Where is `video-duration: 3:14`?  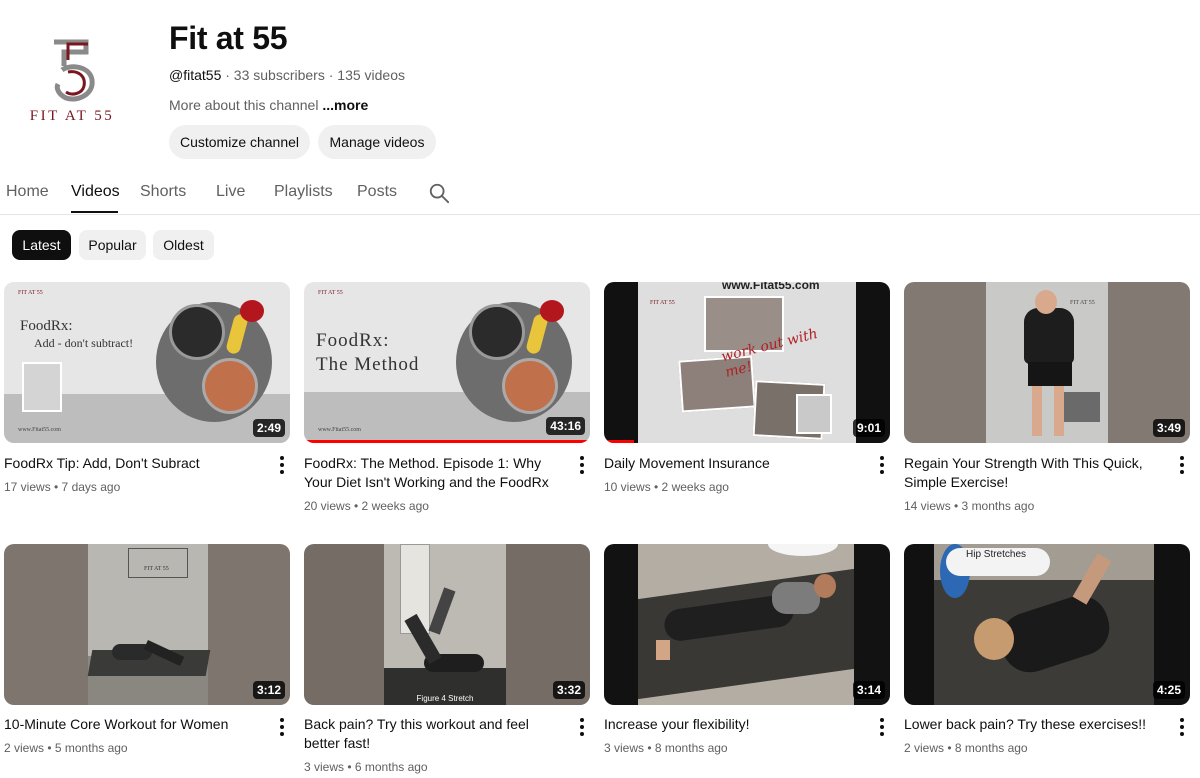
video-duration: 3:14 is located at coordinates (868, 690).